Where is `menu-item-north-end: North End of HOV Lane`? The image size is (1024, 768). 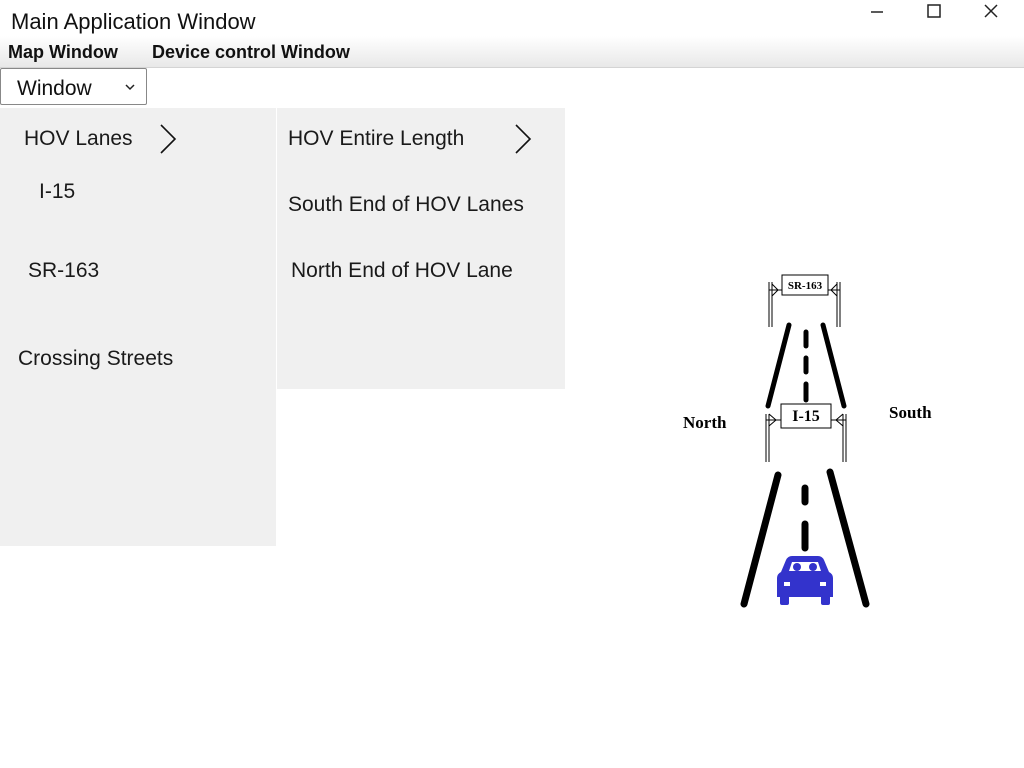
menu-item-north-end: North End of HOV Lane is located at coordinates (402, 271).